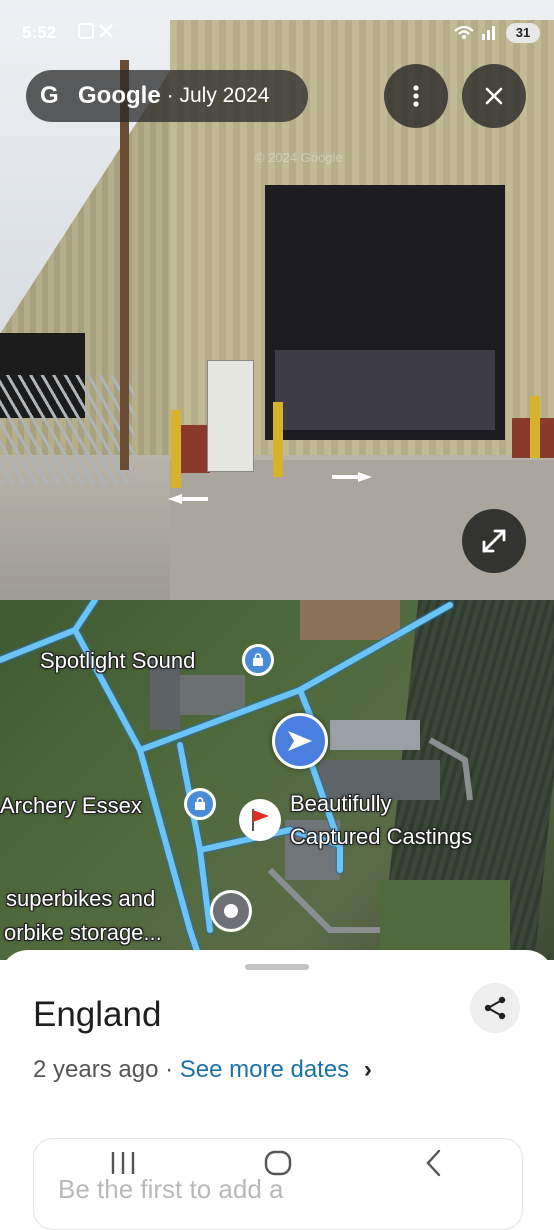  What do you see at coordinates (299, 157) in the screenshot?
I see `watermark: © 2024 Google` at bounding box center [299, 157].